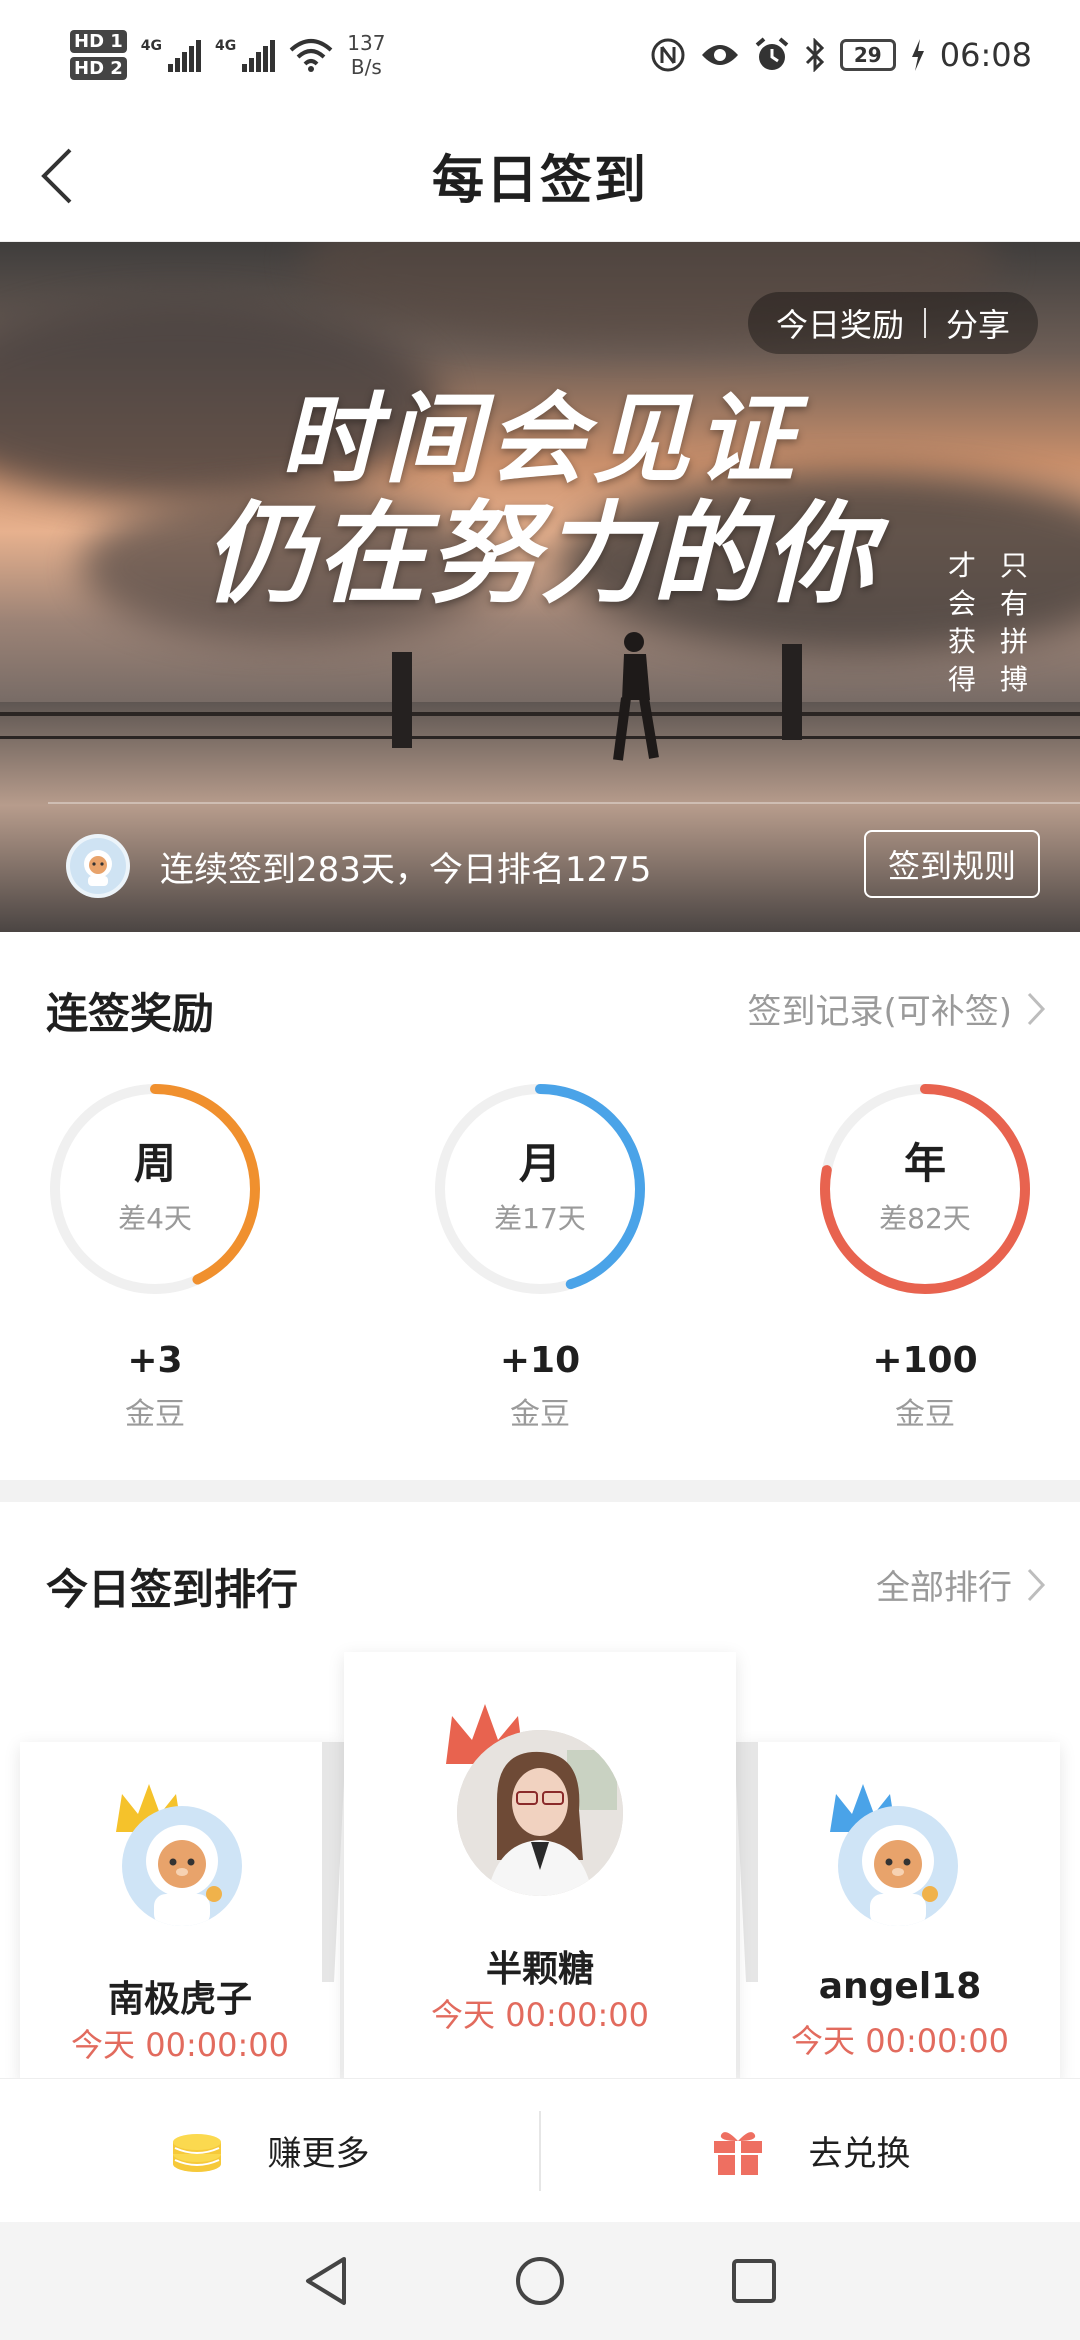  Describe the element at coordinates (840, 323) in the screenshot. I see `today-reward-link: 今日奖励` at that location.